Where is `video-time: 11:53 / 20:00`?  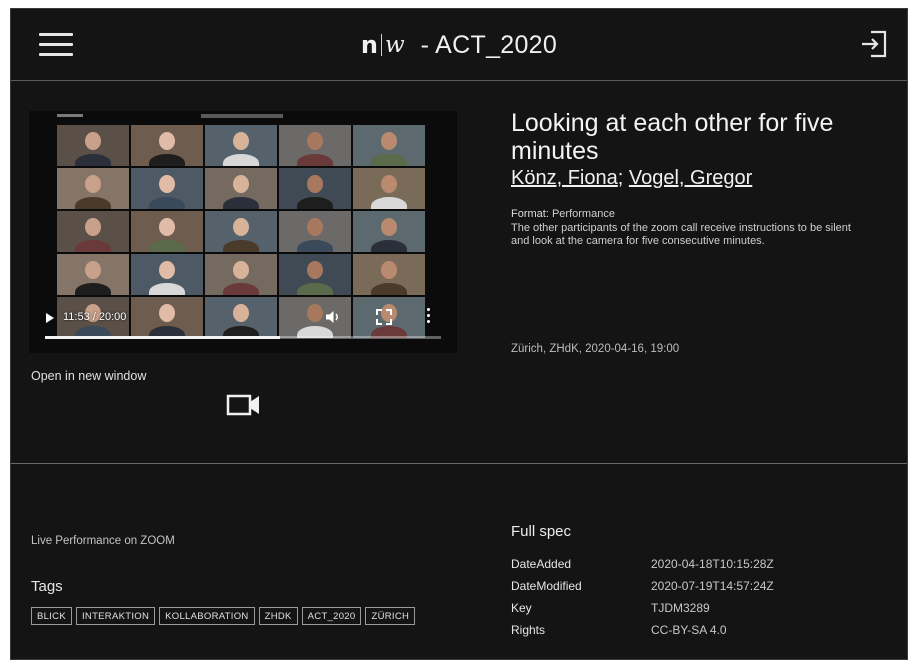
video-time: 11:53 / 20:00 is located at coordinates (95, 317).